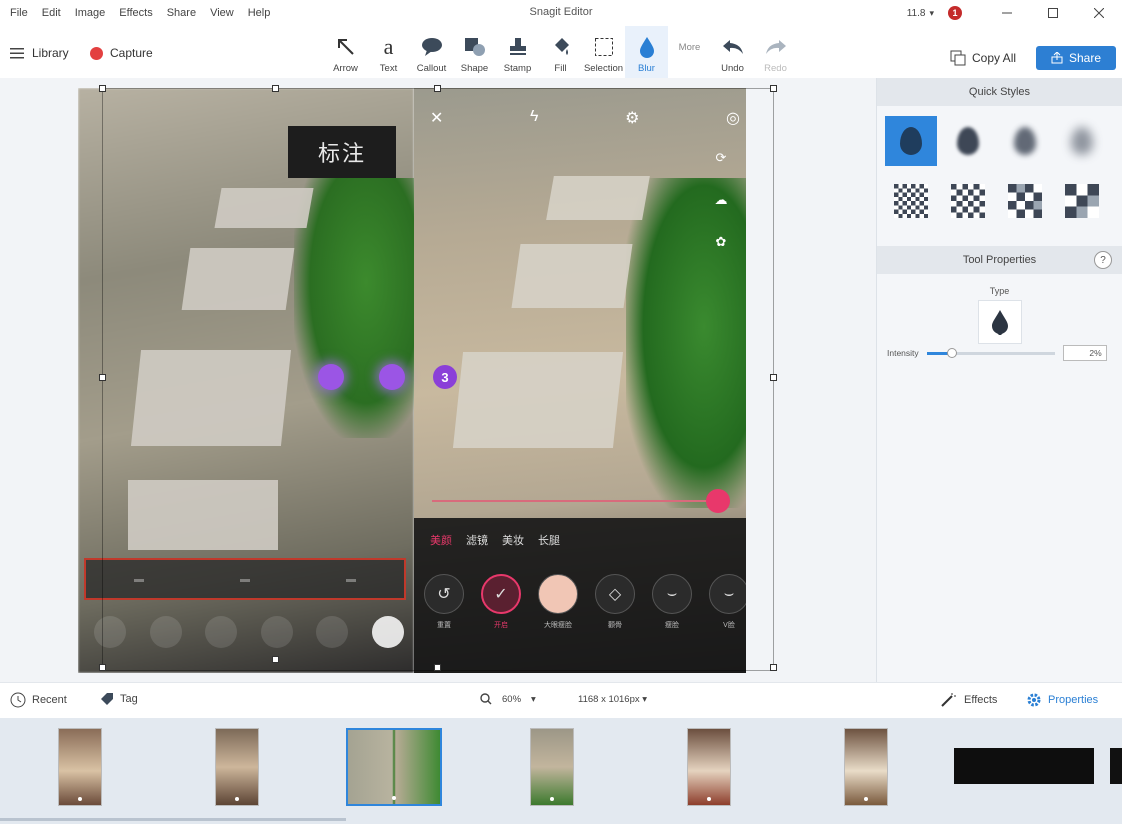  What do you see at coordinates (990, 352) in the screenshot?
I see `intensity-slider` at bounding box center [990, 352].